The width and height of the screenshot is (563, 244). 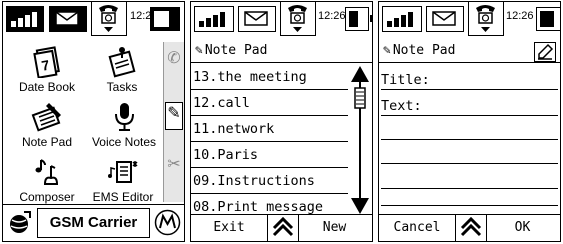 What do you see at coordinates (47, 142) in the screenshot?
I see `app-label: Note Pad` at bounding box center [47, 142].